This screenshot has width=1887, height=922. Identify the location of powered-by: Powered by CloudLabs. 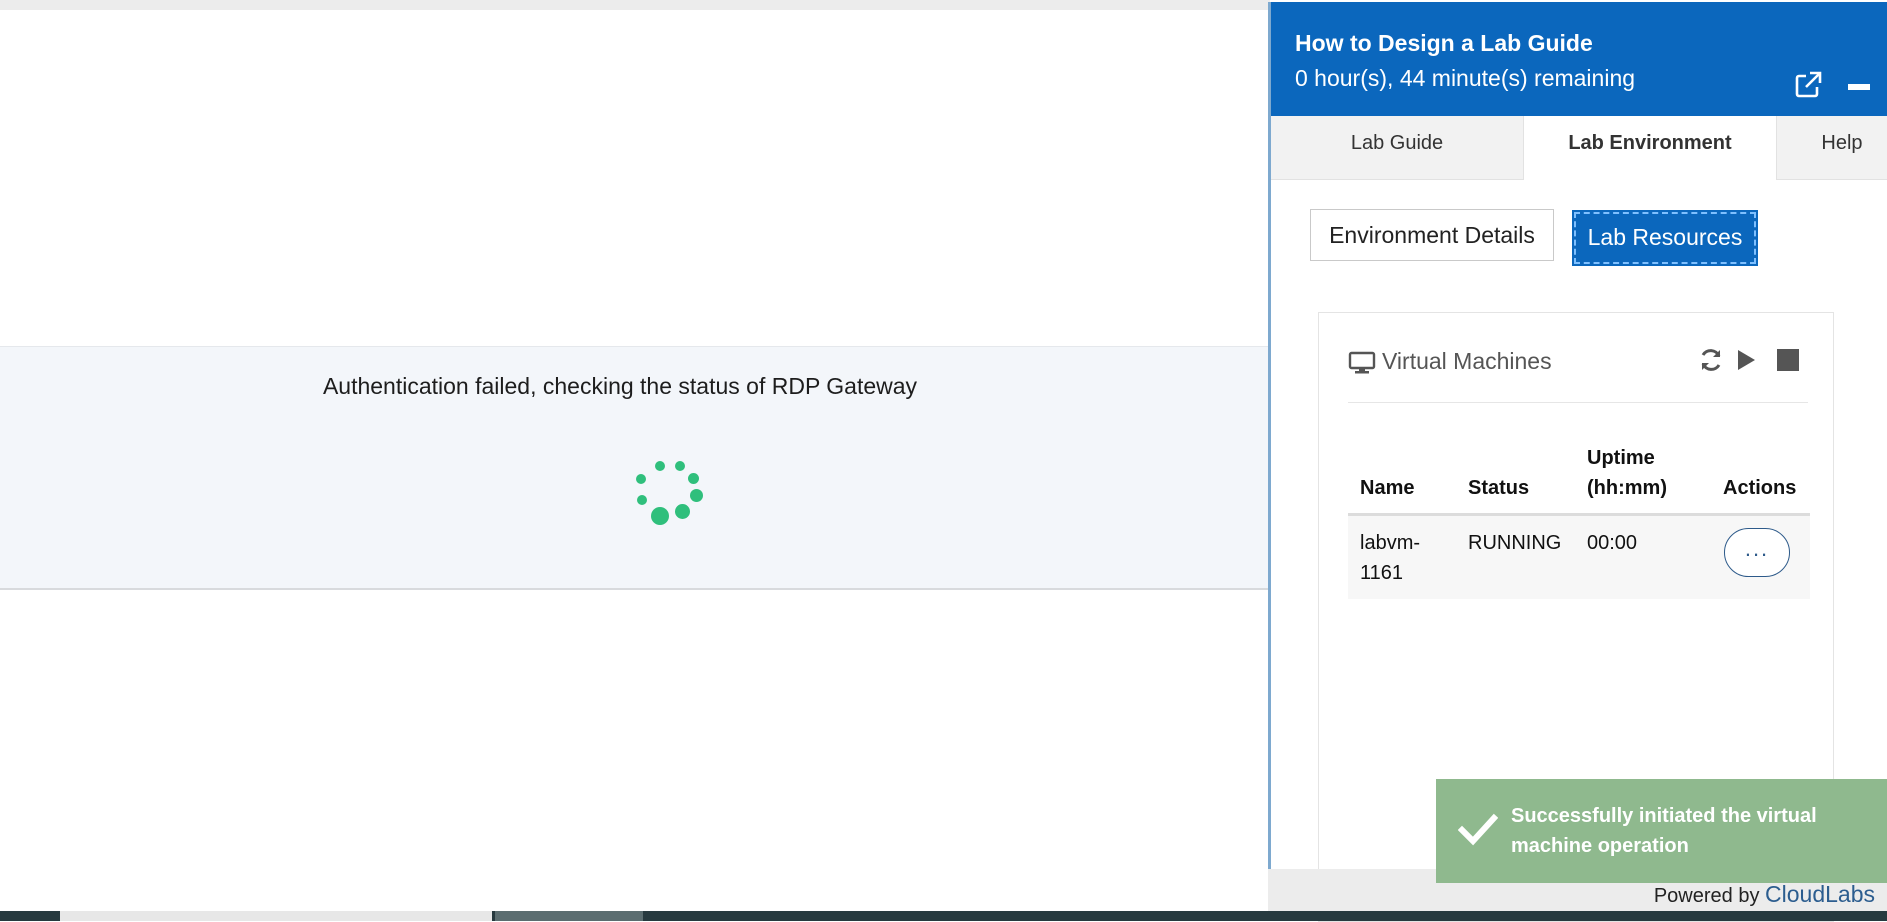
(1764, 894).